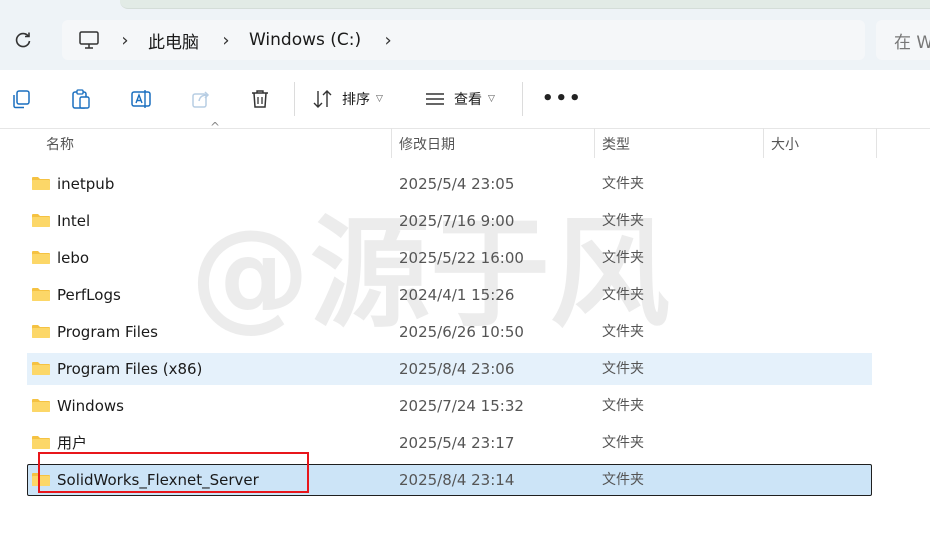 This screenshot has width=930, height=546. I want to click on file-row: inetpub 2025/5/4 23:05 文件夹, so click(449, 184).